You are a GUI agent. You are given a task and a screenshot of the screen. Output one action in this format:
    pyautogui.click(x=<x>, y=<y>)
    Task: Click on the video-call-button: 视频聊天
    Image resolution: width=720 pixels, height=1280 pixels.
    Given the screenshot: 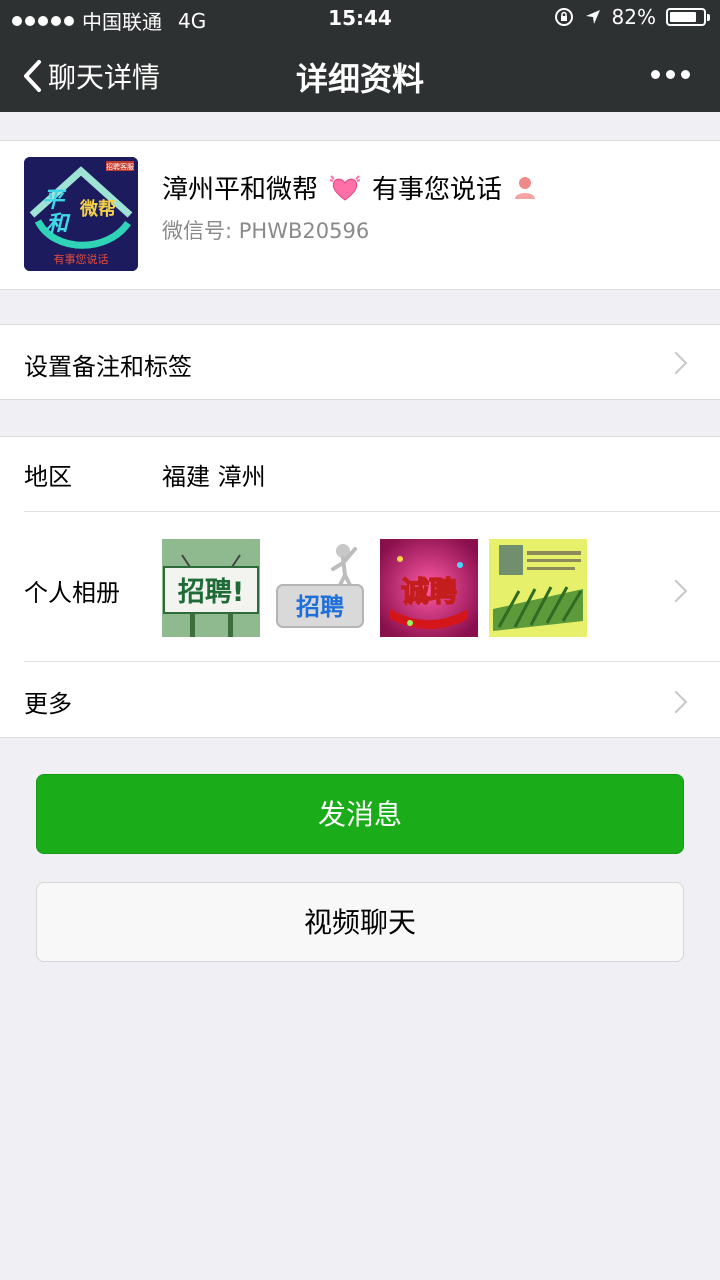 What is the action you would take?
    pyautogui.click(x=360, y=922)
    